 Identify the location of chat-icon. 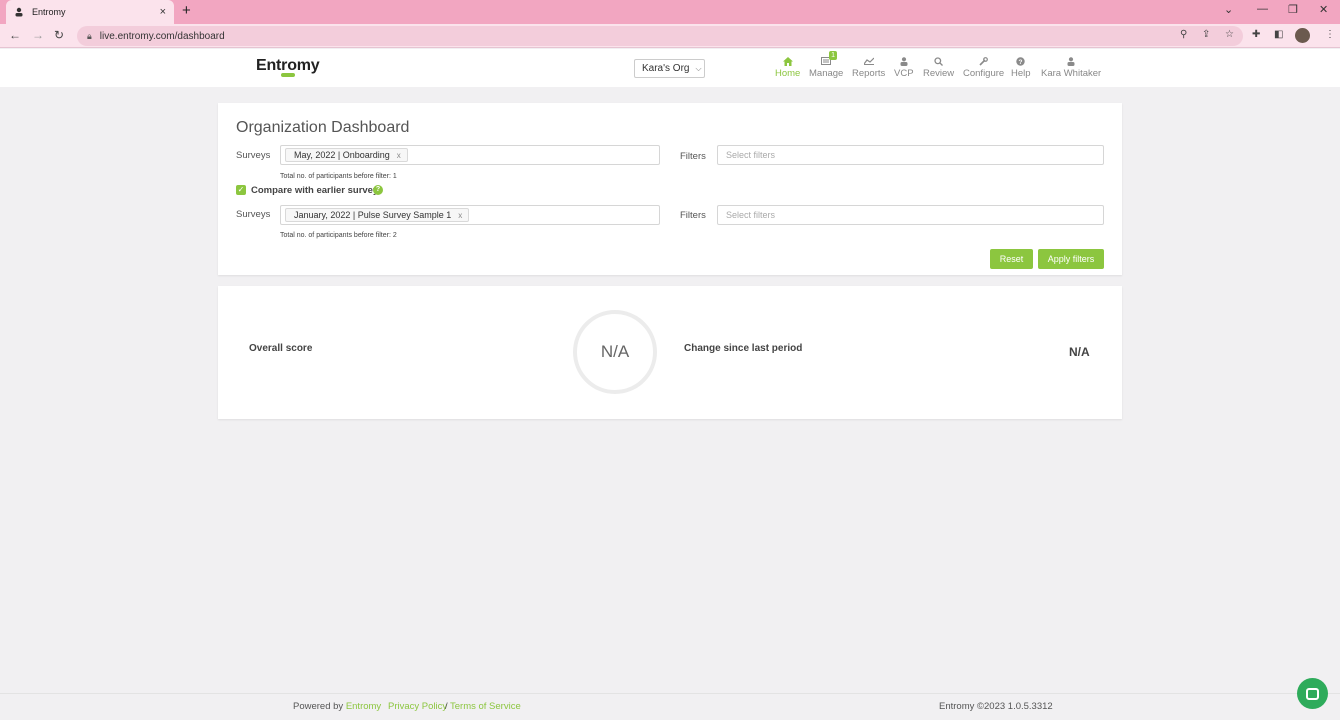
(1312, 693).